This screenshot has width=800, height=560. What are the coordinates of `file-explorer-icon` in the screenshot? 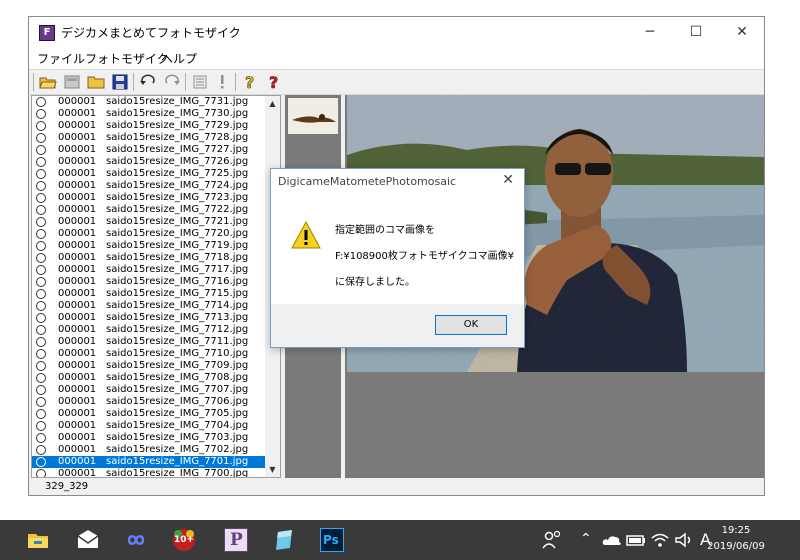 It's located at (38, 540).